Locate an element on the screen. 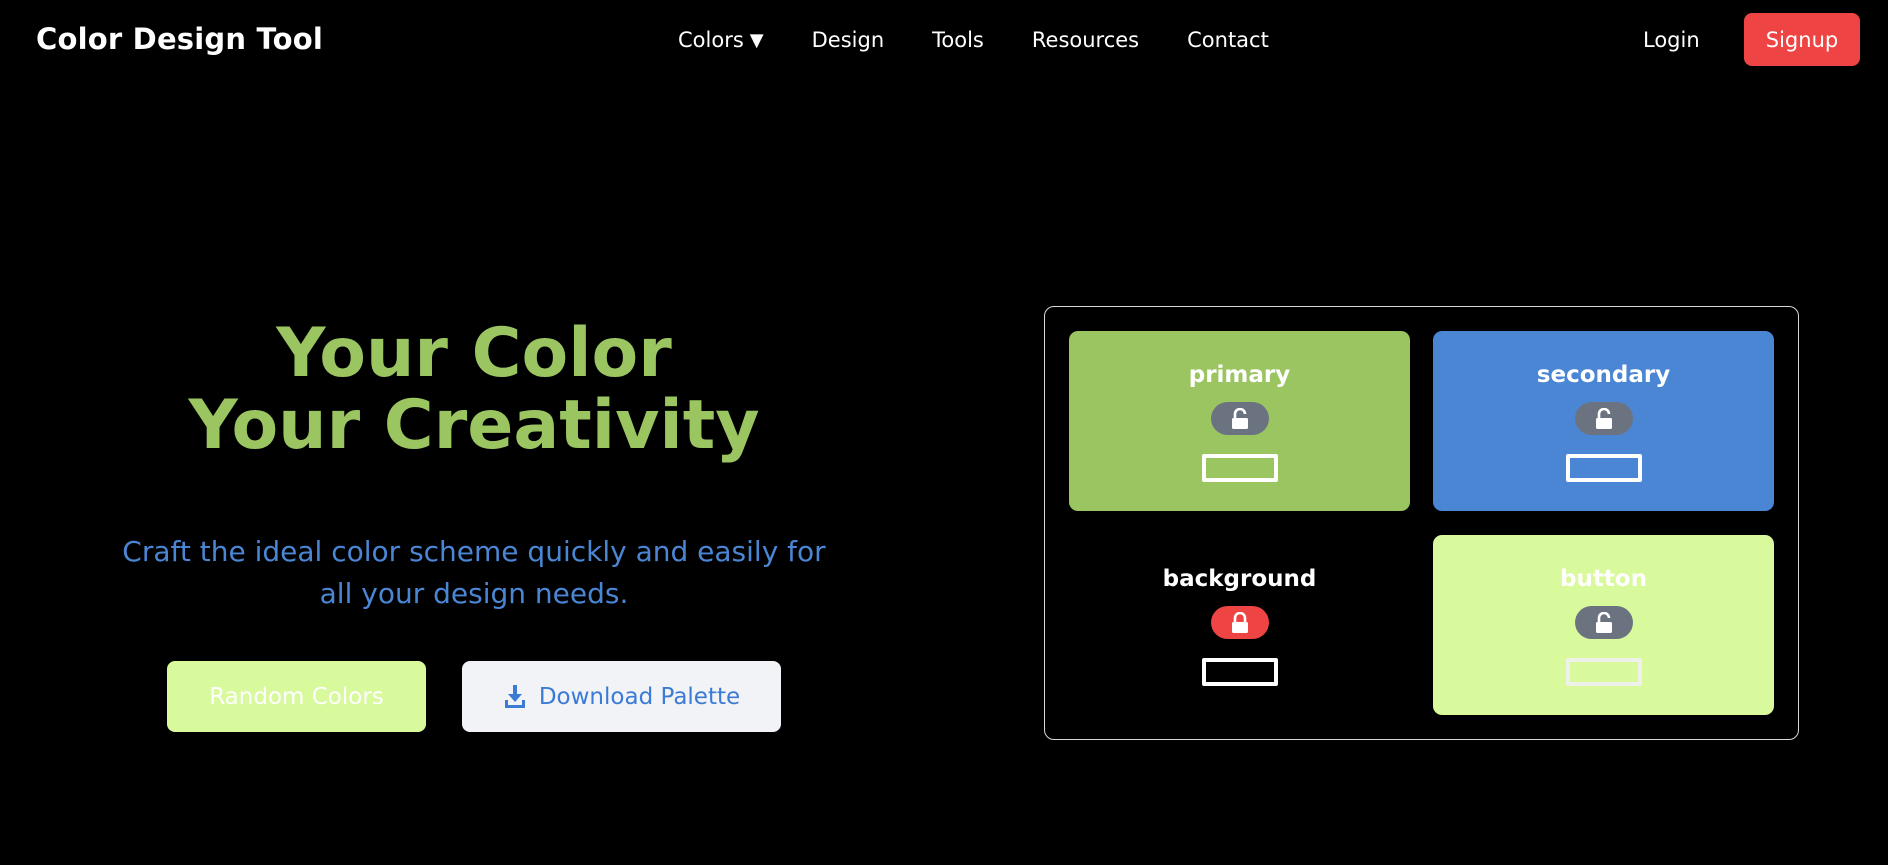  login-link: Login is located at coordinates (1671, 40).